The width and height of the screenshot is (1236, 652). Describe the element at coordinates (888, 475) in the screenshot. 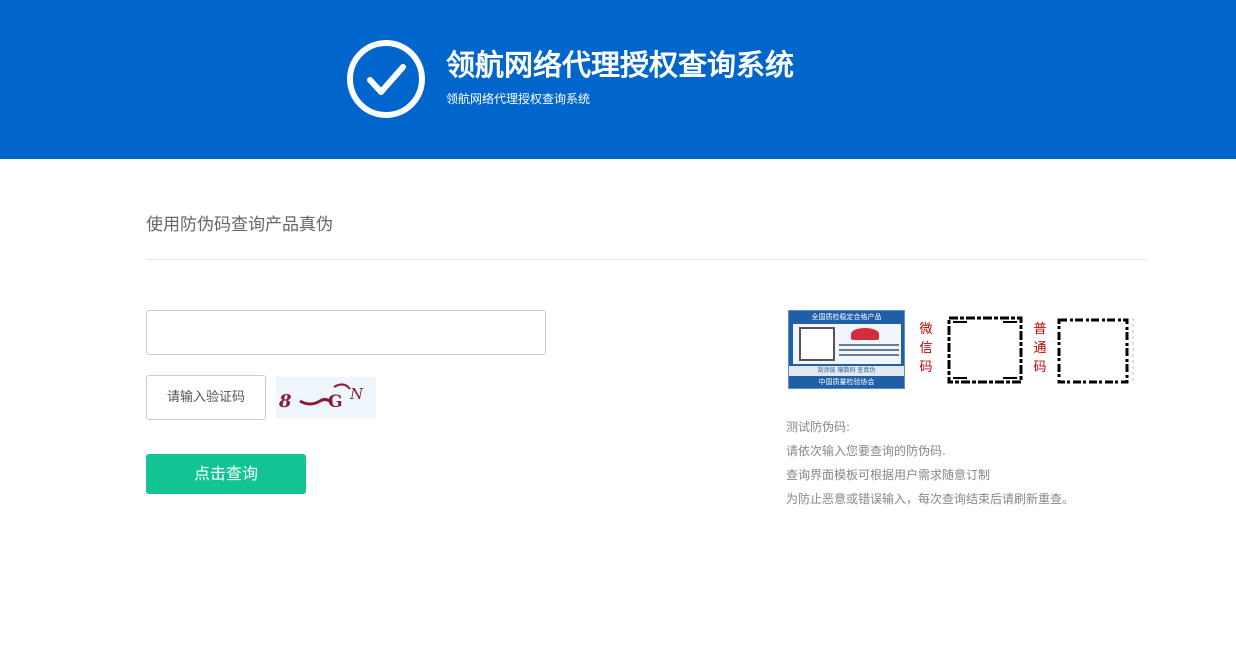

I see `note-line: 查询界面模板可根据用户需求随意订制` at that location.